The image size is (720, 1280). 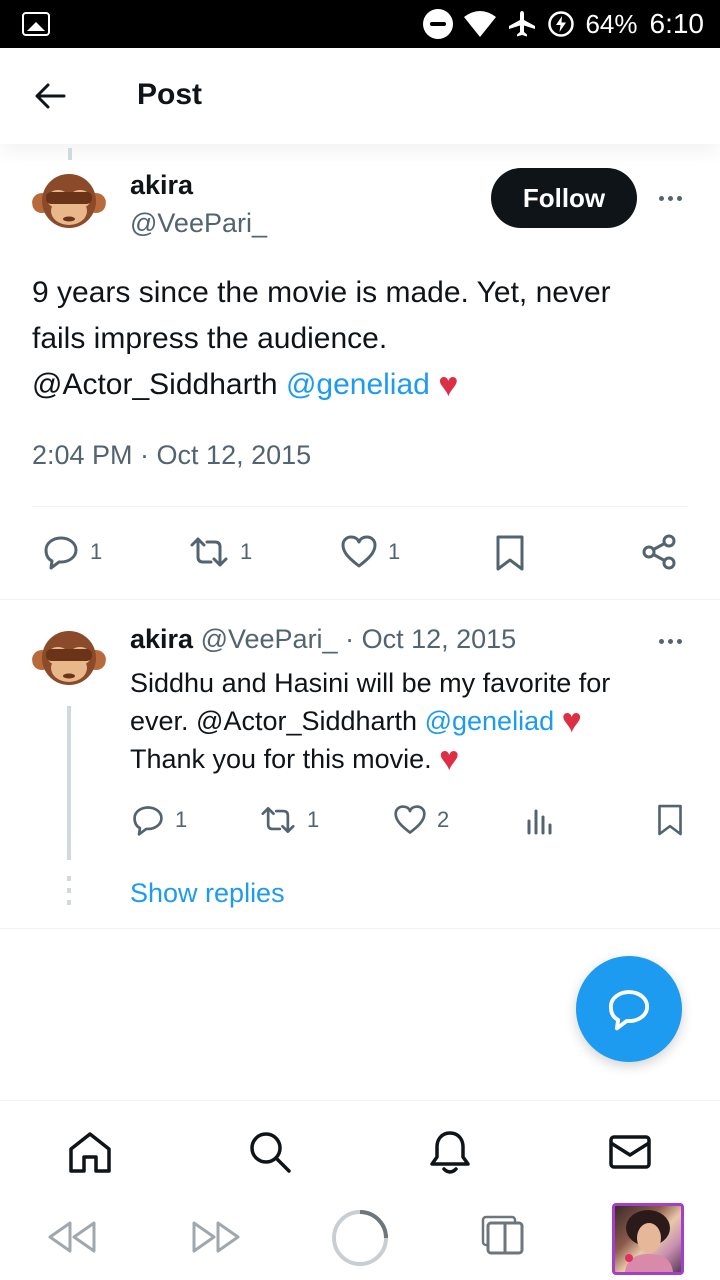 I want to click on bottom-navigation, so click(x=360, y=1148).